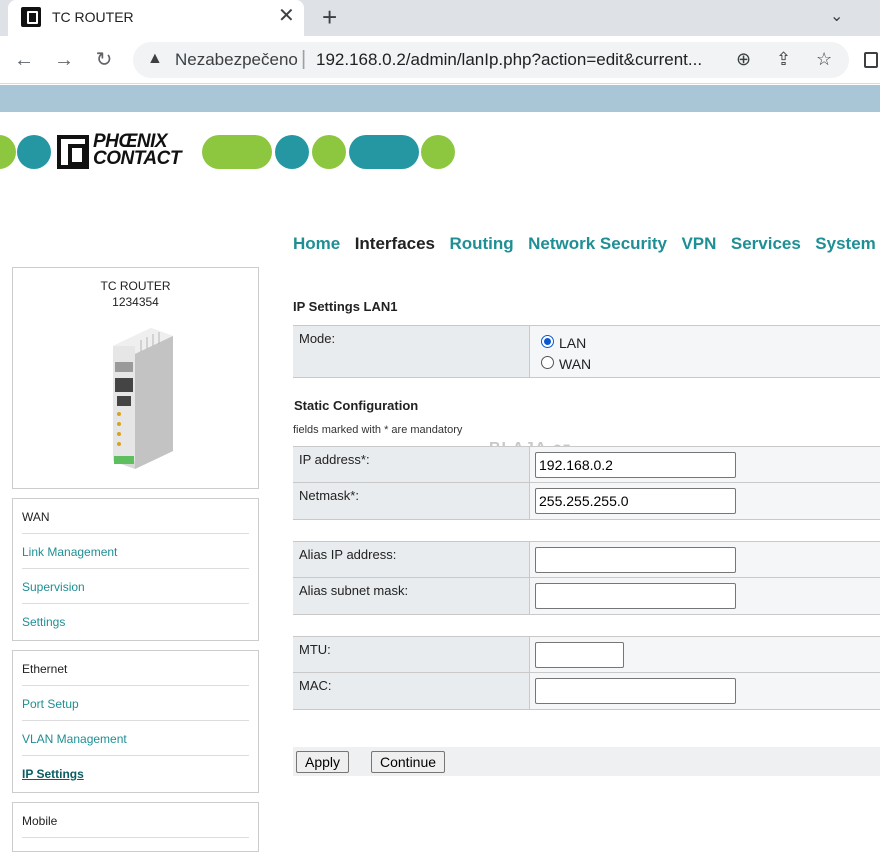  I want to click on alias-ip-label: Alias IP address:, so click(348, 554).